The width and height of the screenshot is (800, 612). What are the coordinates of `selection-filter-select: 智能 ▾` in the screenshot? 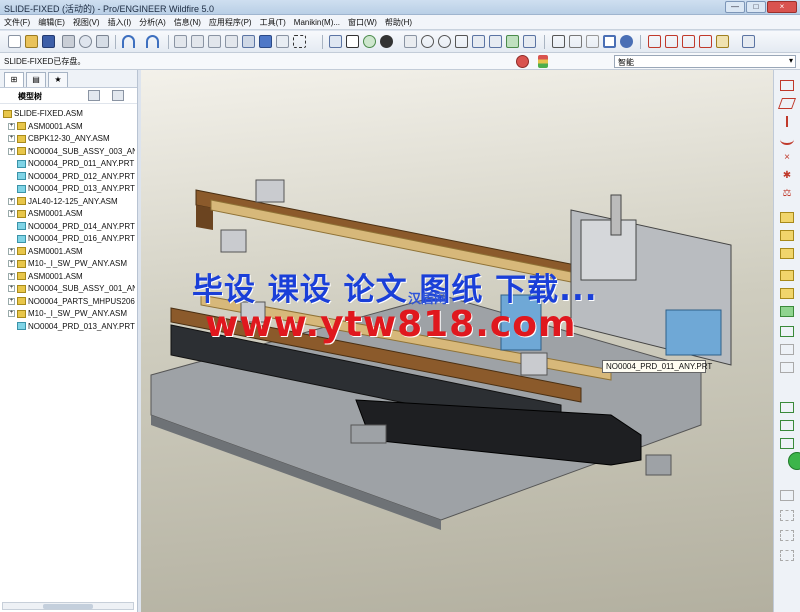 It's located at (705, 61).